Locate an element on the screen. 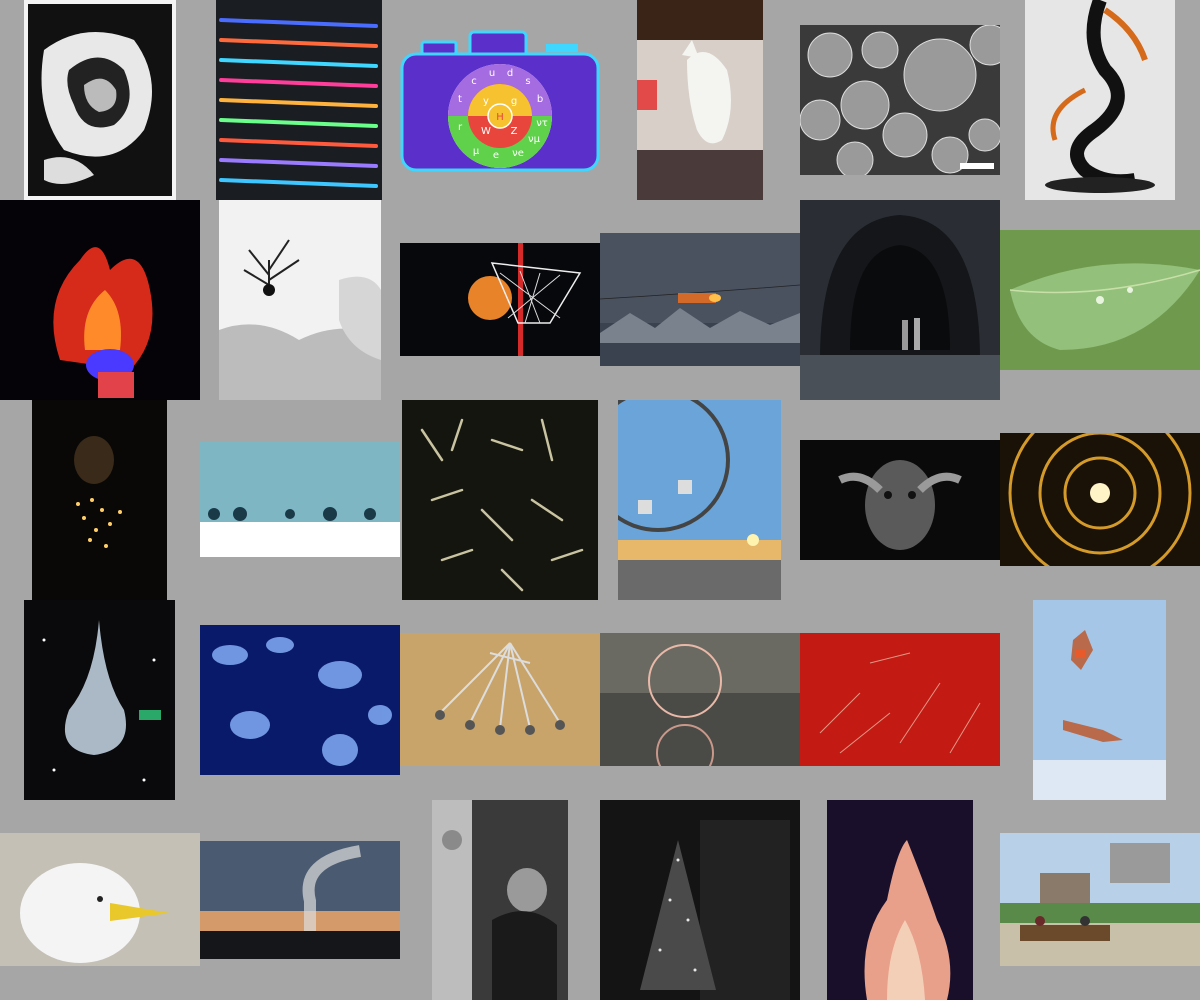 The image size is (1200, 1000). photo-tile-golden-tunnel is located at coordinates (1100, 499).